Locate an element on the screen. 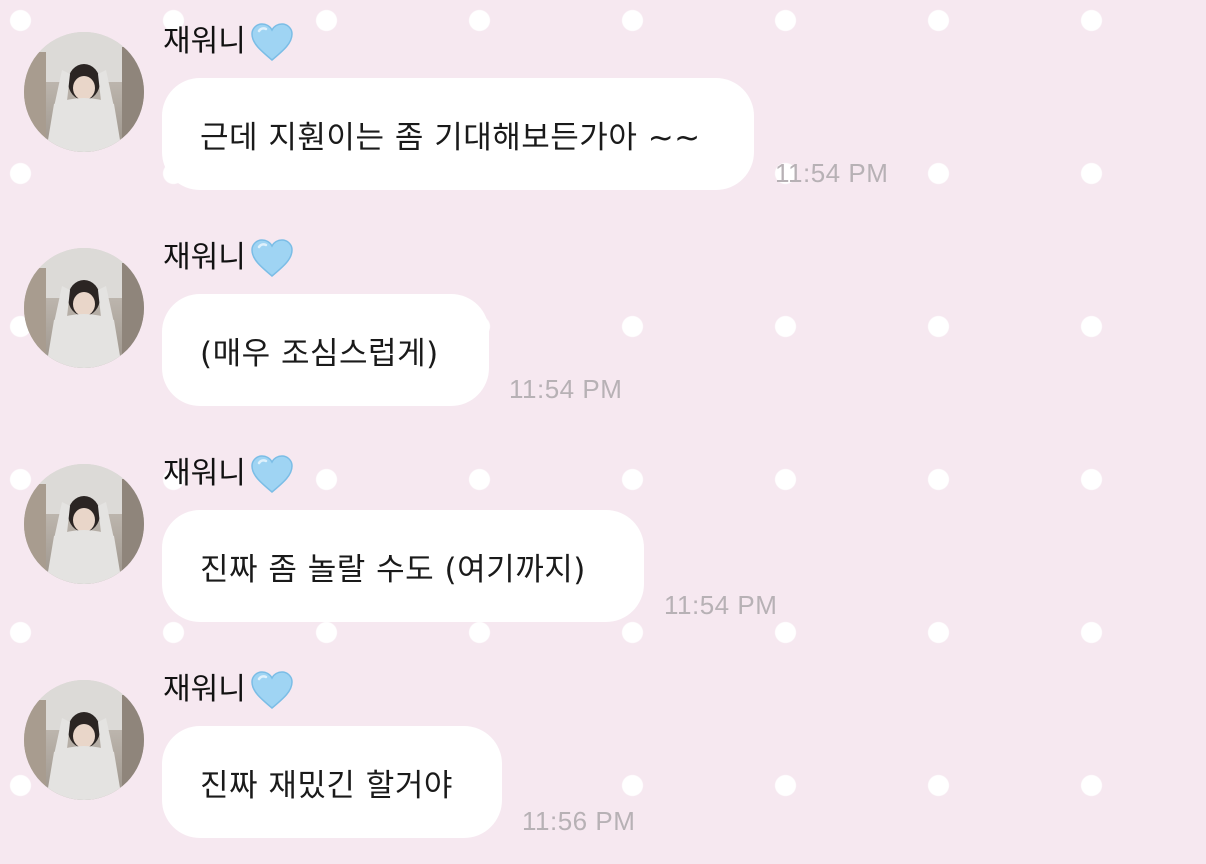 This screenshot has width=1206, height=864. message-bubble: 진짜 재밌긴 할거야 is located at coordinates (332, 782).